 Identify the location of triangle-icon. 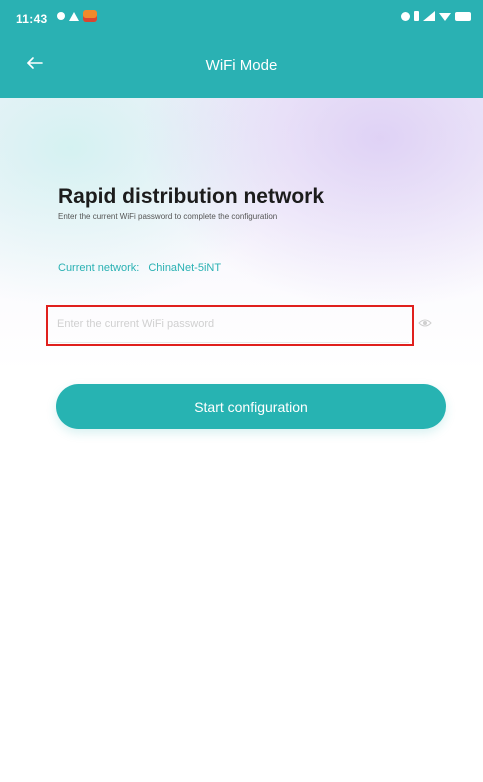
(74, 16).